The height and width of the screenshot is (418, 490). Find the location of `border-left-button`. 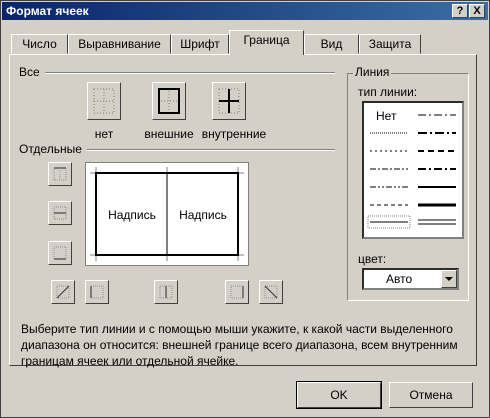

border-left-button is located at coordinates (97, 292).